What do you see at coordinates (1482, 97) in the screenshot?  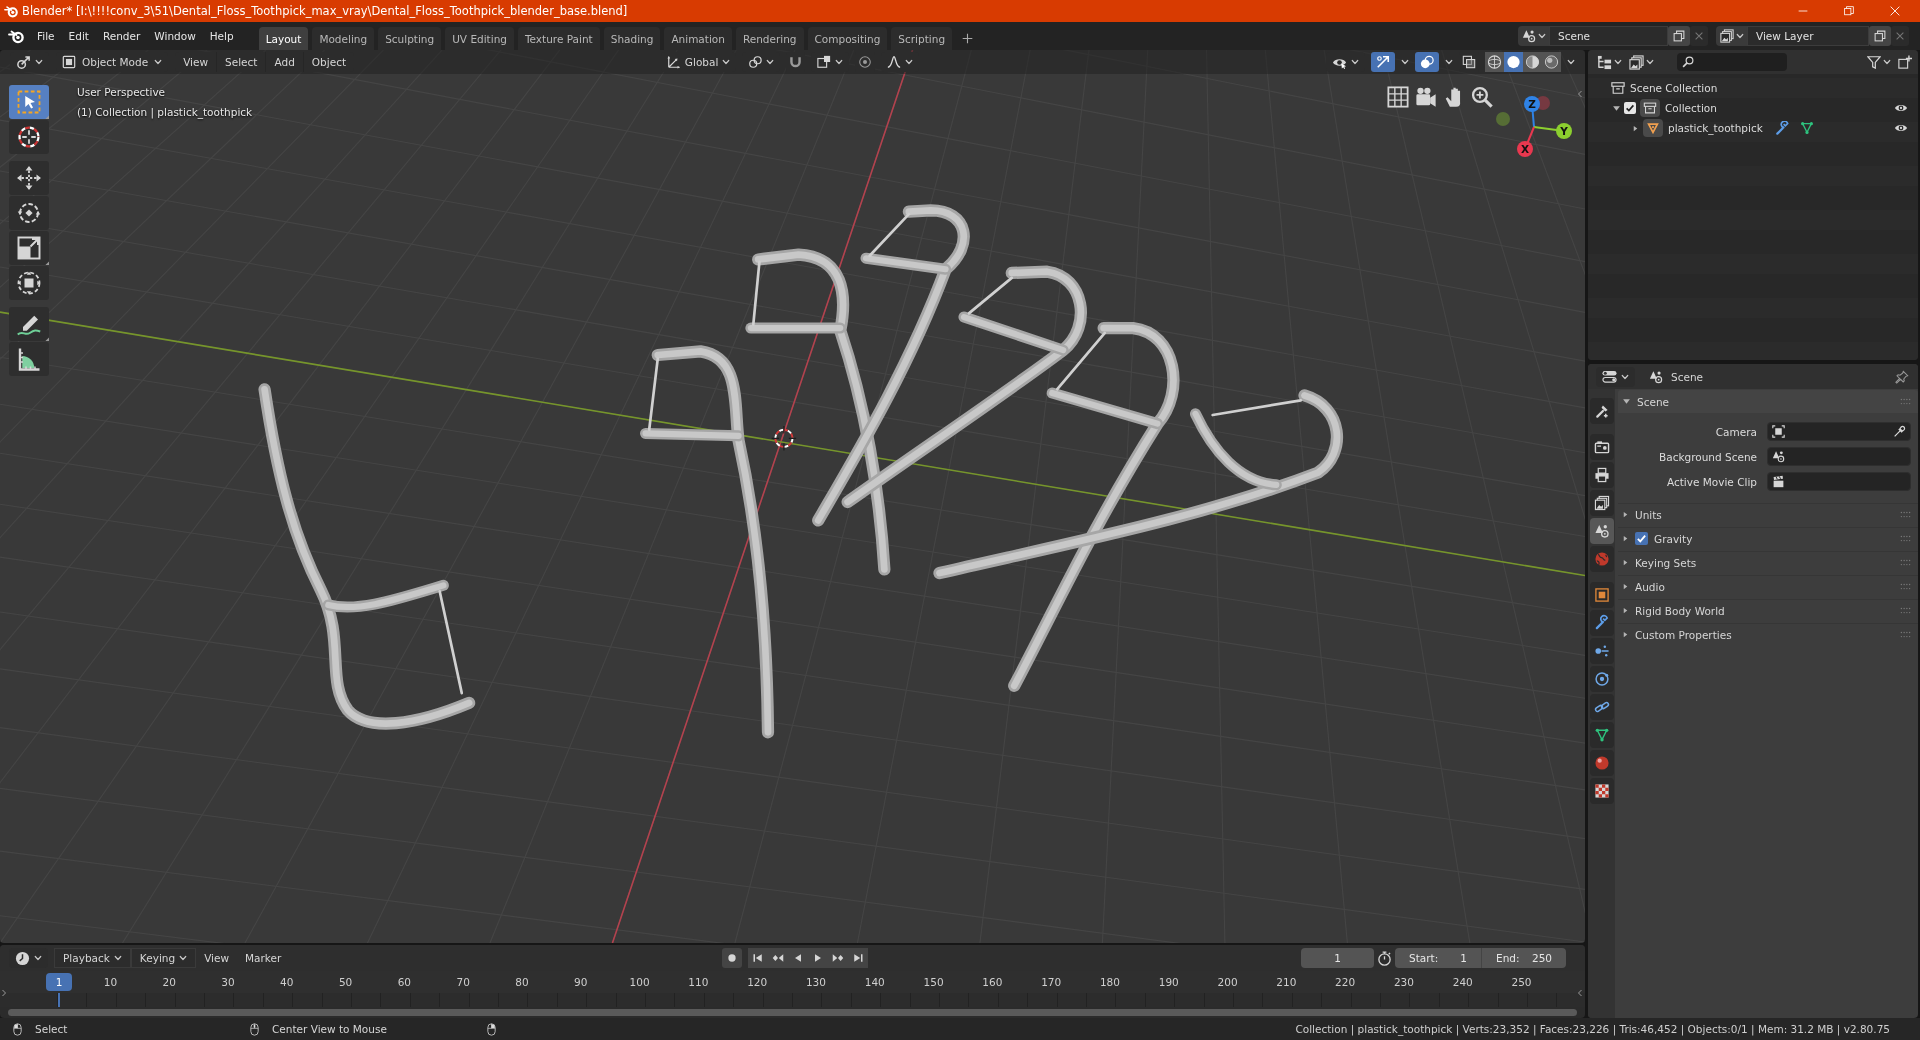 I see `zoom-icon` at bounding box center [1482, 97].